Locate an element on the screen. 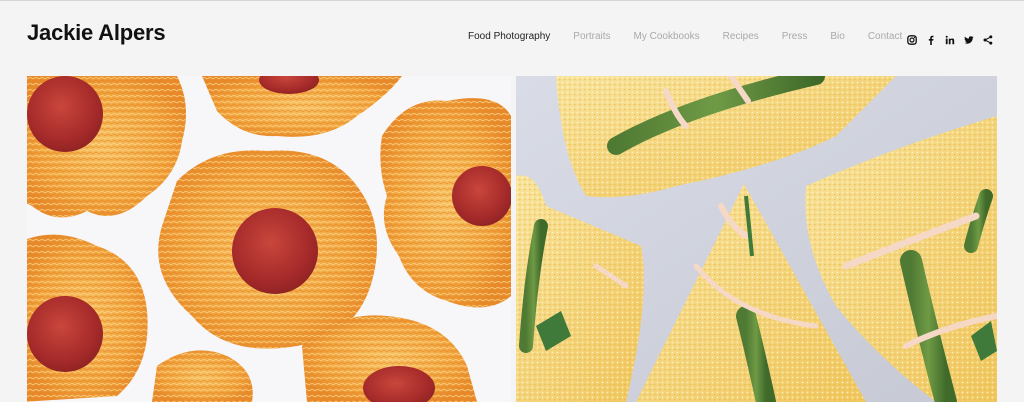  social-links is located at coordinates (950, 38).